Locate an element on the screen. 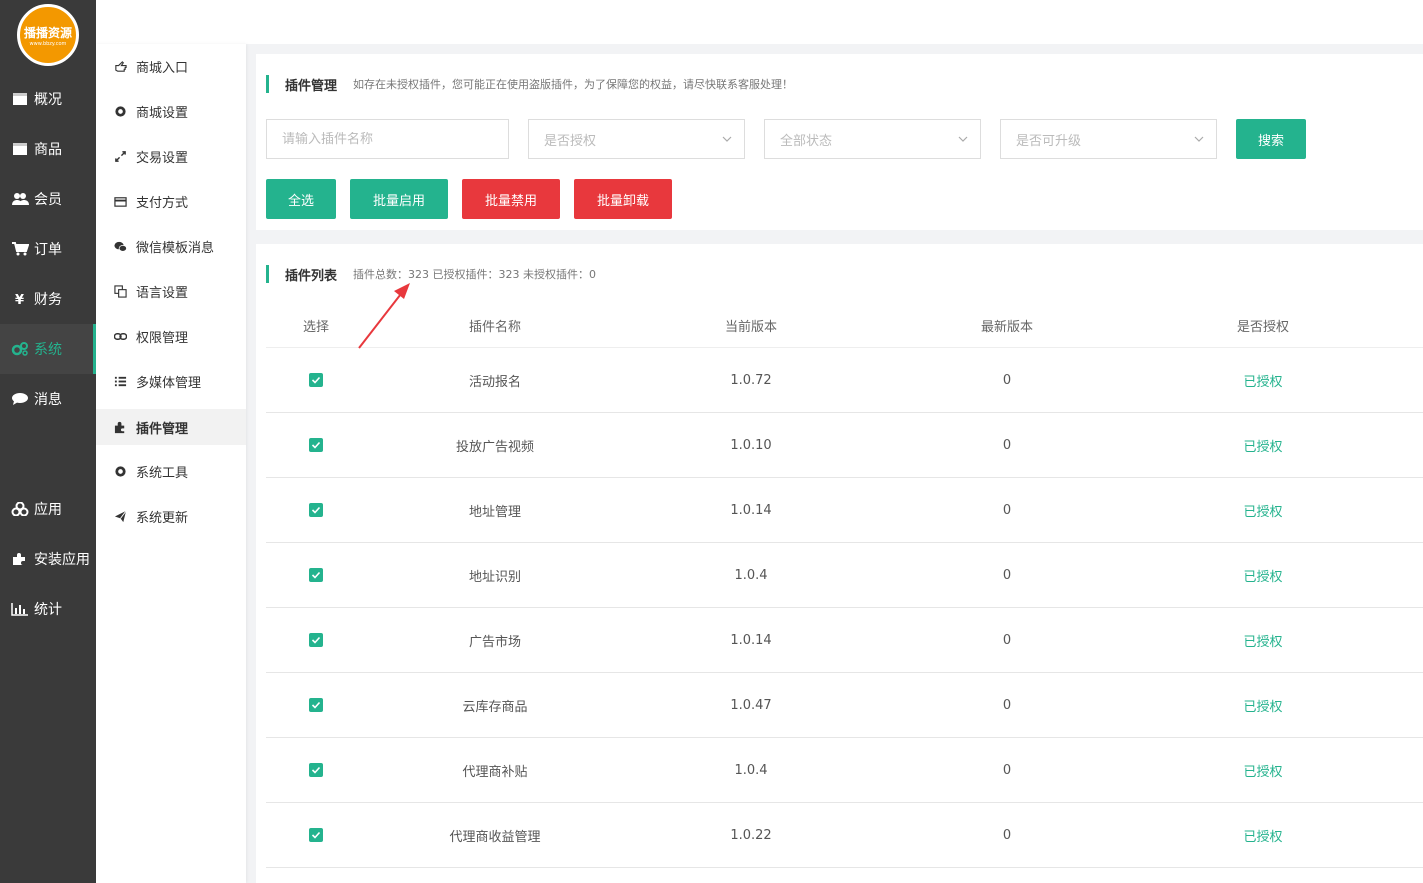  submenu-label: 系统更新 is located at coordinates (162, 518).